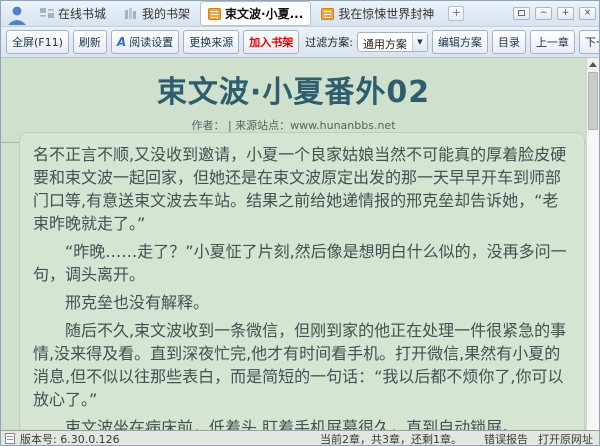 The height and width of the screenshot is (446, 600). Describe the element at coordinates (211, 42) in the screenshot. I see `change-source-button: 更换来源` at that location.